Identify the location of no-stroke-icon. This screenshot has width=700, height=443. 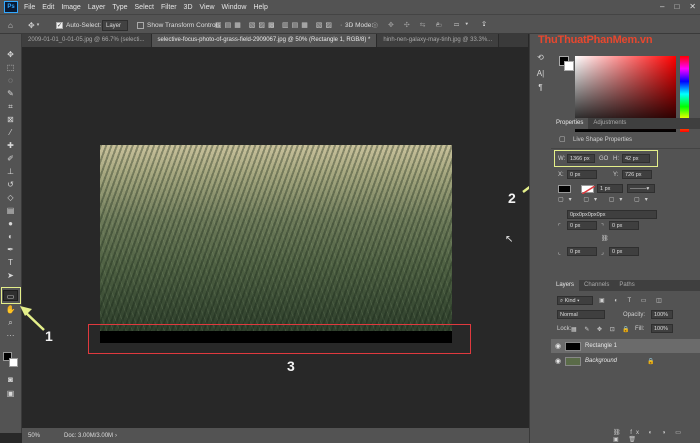
(588, 190).